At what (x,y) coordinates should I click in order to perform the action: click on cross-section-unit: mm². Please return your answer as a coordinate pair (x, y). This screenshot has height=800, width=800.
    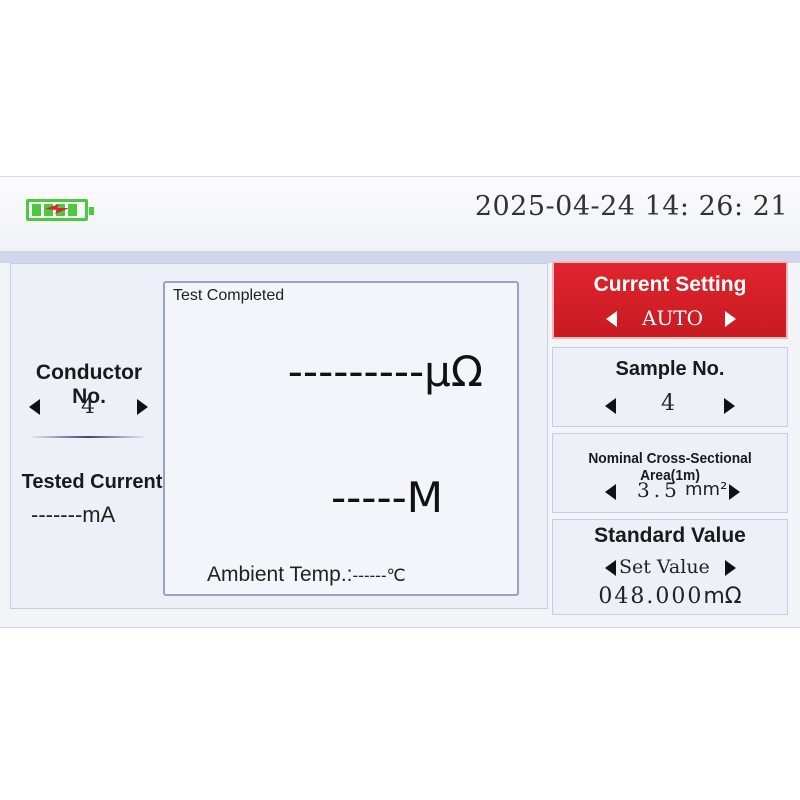
    Looking at the image, I should click on (706, 489).